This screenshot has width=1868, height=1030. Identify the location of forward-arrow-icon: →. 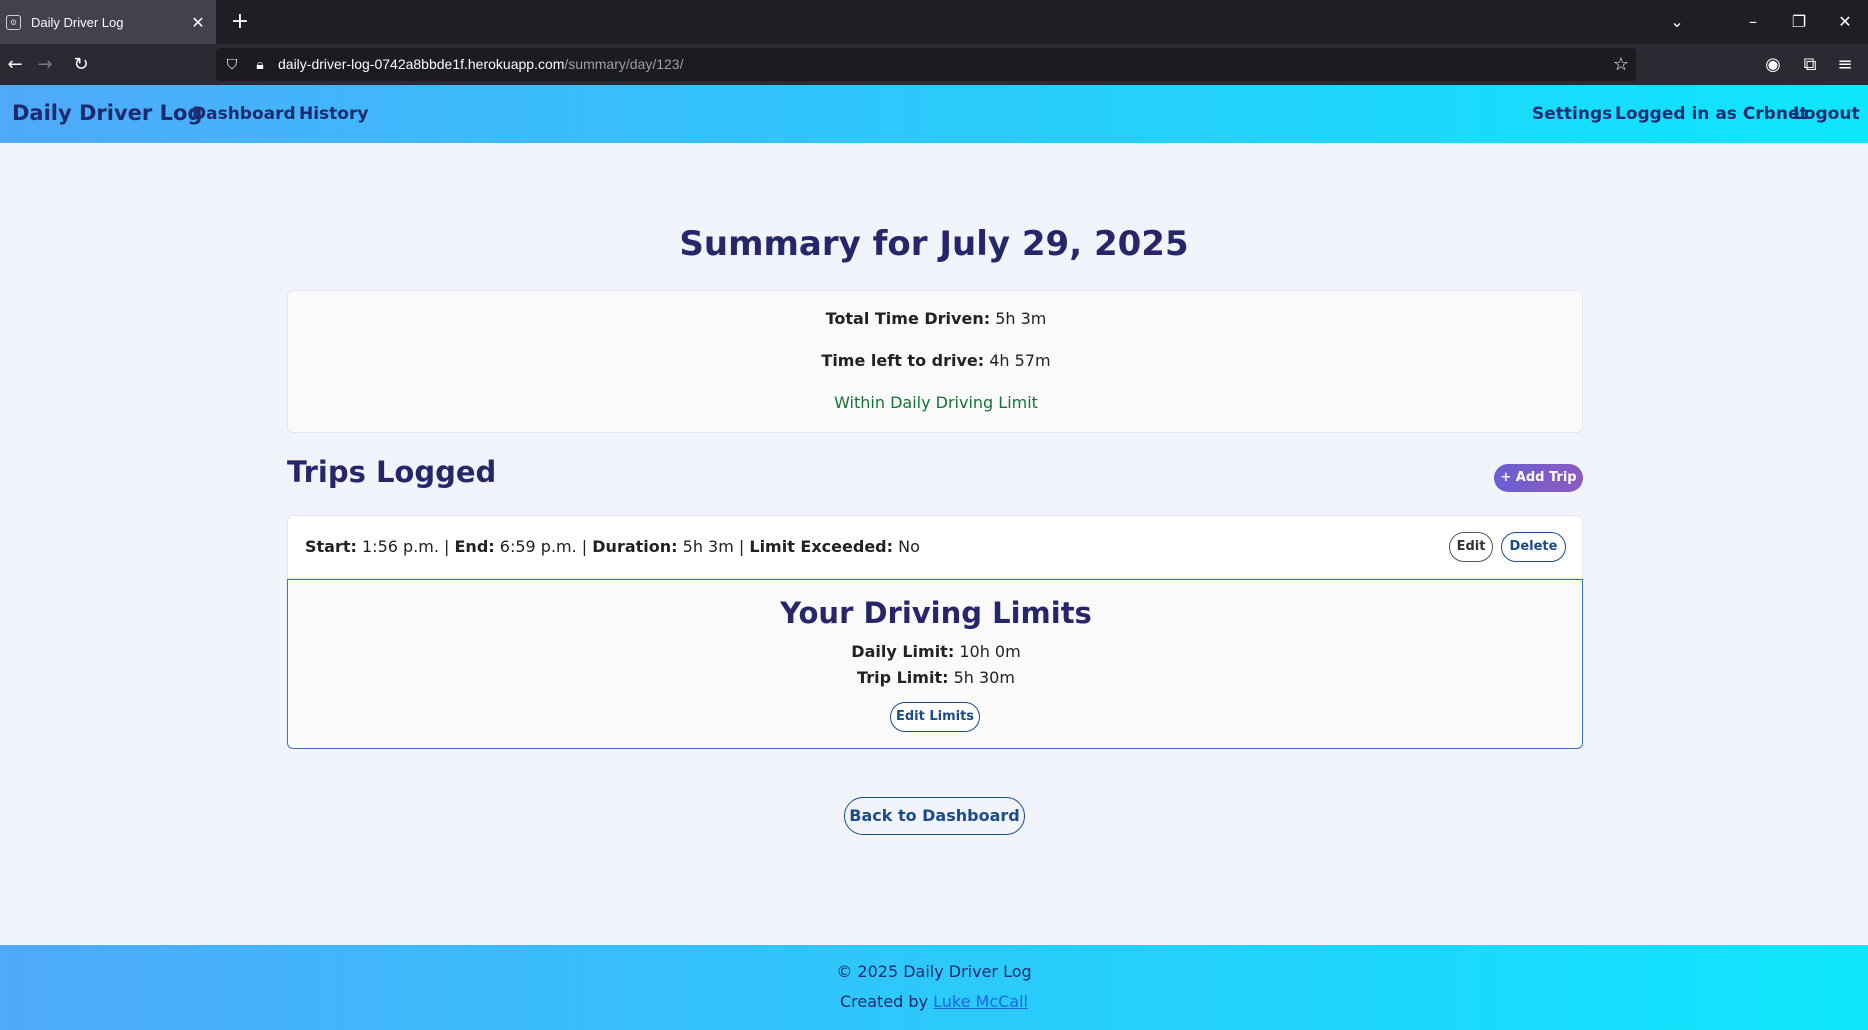
(45, 65).